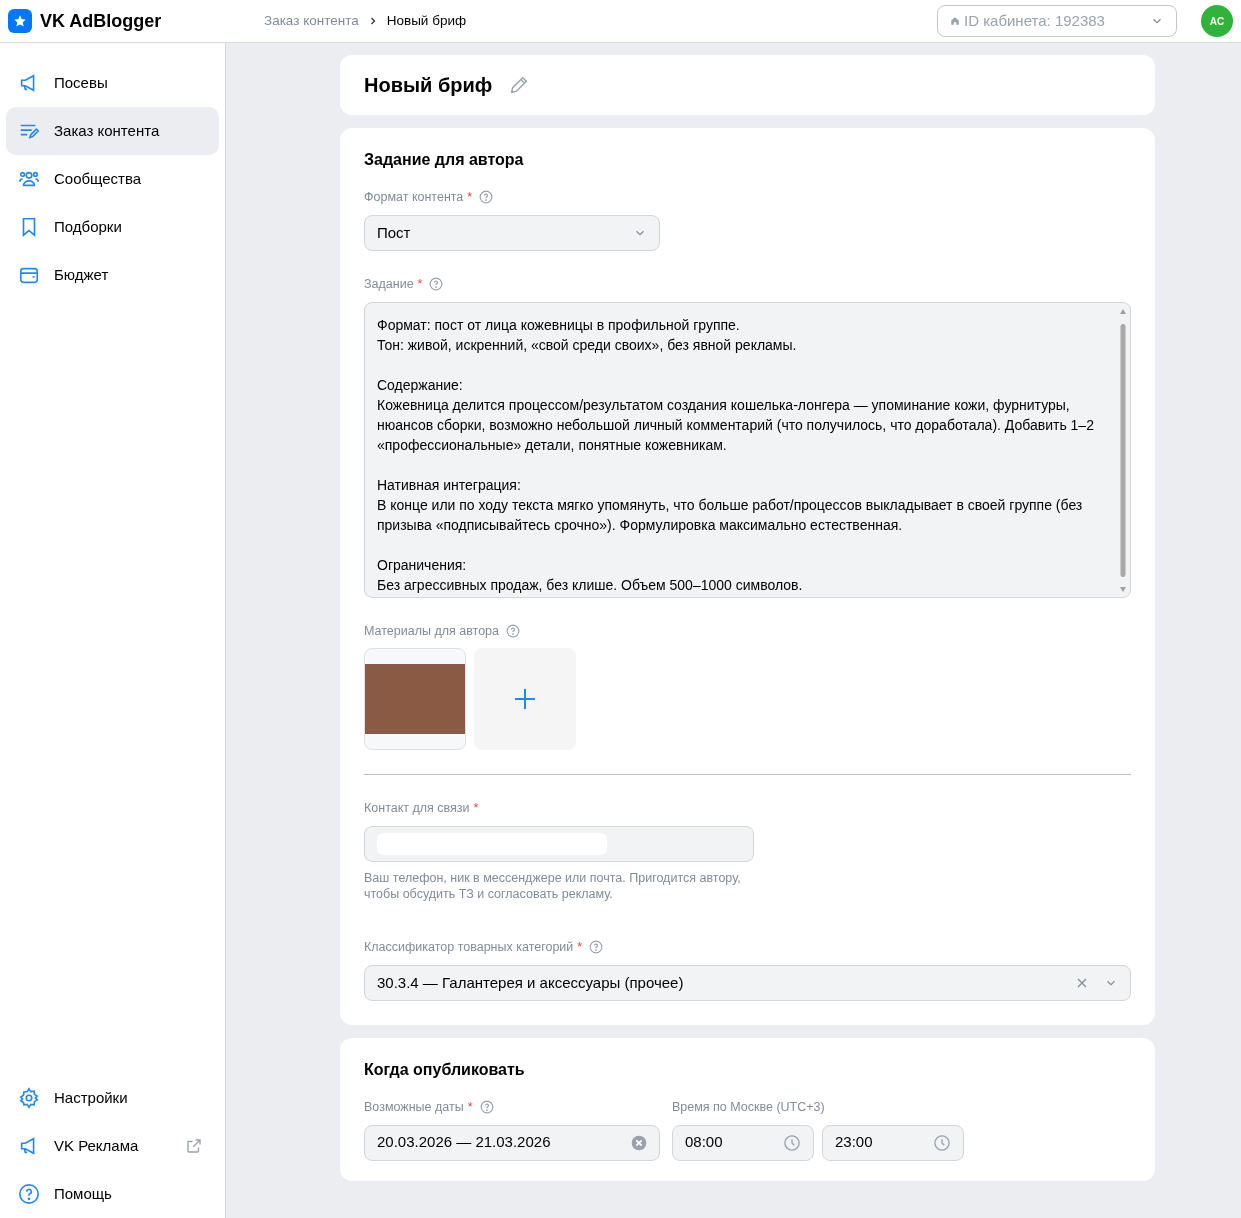 This screenshot has height=1218, width=1241. Describe the element at coordinates (414, 197) in the screenshot. I see `field-label: Формат контента` at that location.